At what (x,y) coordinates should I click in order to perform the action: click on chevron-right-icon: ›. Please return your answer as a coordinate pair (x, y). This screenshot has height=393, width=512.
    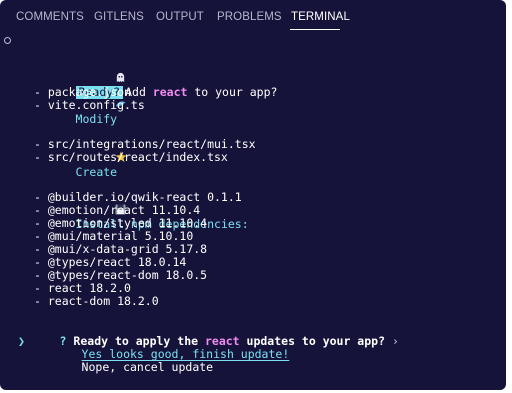
    Looking at the image, I should click on (395, 341).